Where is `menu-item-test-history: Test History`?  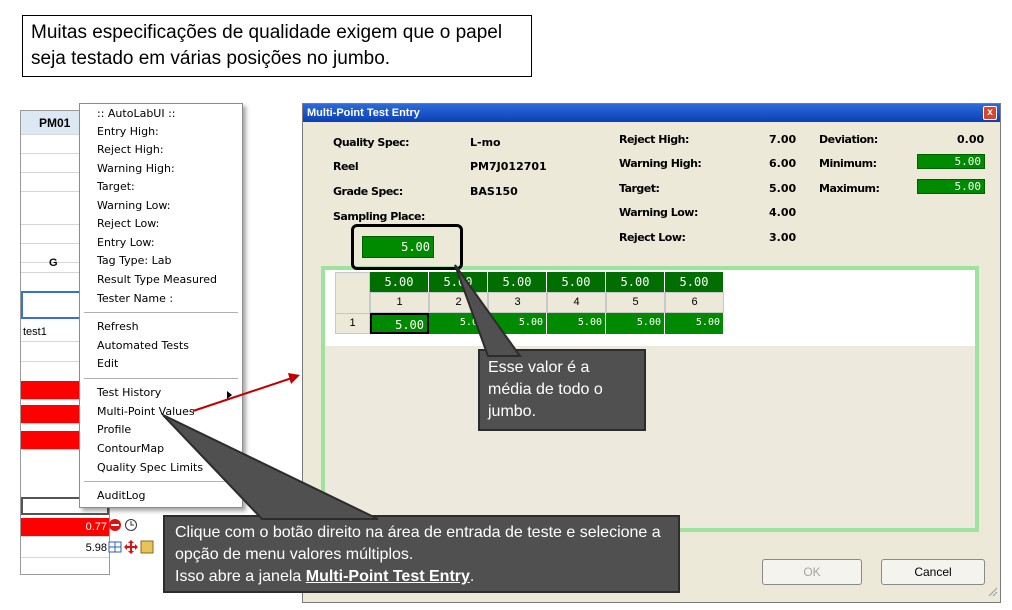 menu-item-test-history: Test History is located at coordinates (129, 393).